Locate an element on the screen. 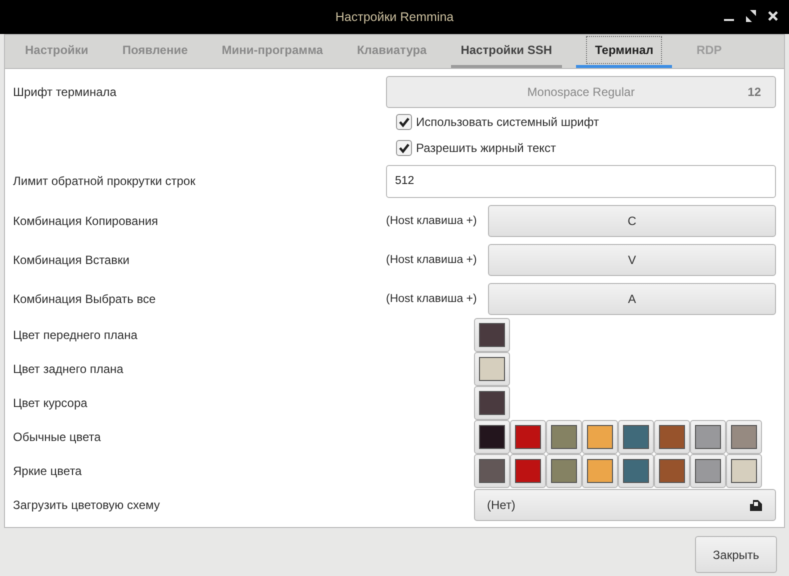 Image resolution: width=789 pixels, height=576 pixels. shortcut-label: Комбинация Вставки is located at coordinates (71, 259).